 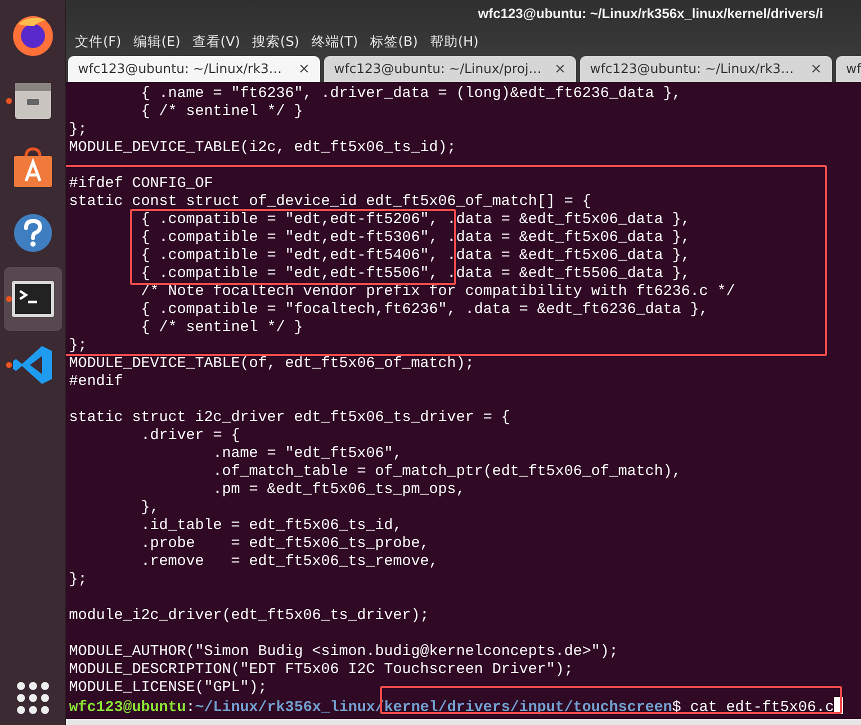 What do you see at coordinates (98, 42) in the screenshot?
I see `menu-item: 文件(F)` at bounding box center [98, 42].